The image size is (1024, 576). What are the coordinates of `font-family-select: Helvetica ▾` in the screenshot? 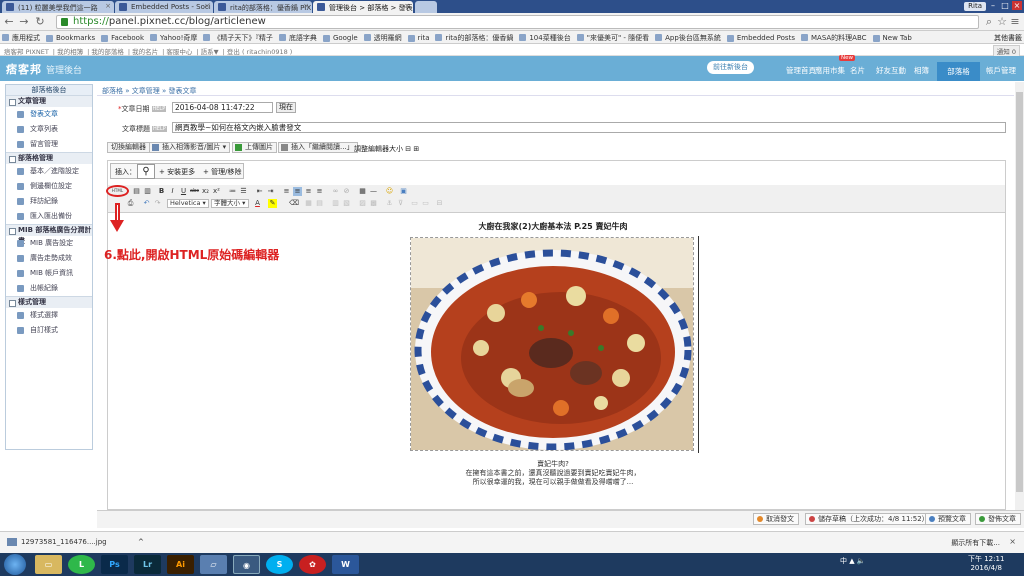 It's located at (188, 203).